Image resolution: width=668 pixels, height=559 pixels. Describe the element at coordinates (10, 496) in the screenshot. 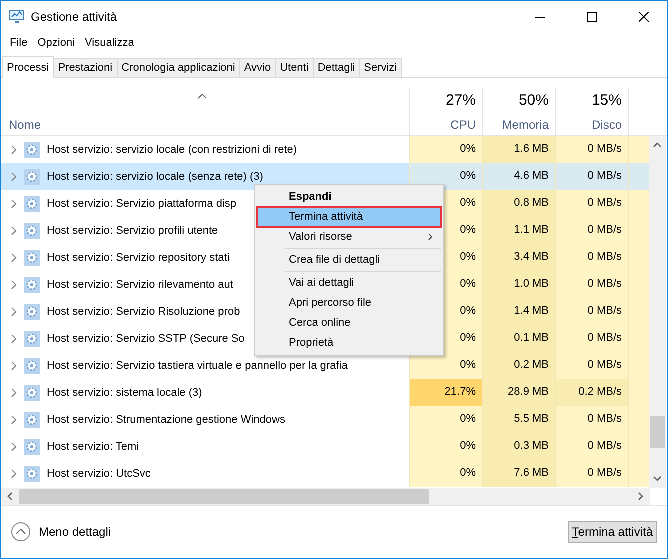

I see `scroll-left-icon` at that location.